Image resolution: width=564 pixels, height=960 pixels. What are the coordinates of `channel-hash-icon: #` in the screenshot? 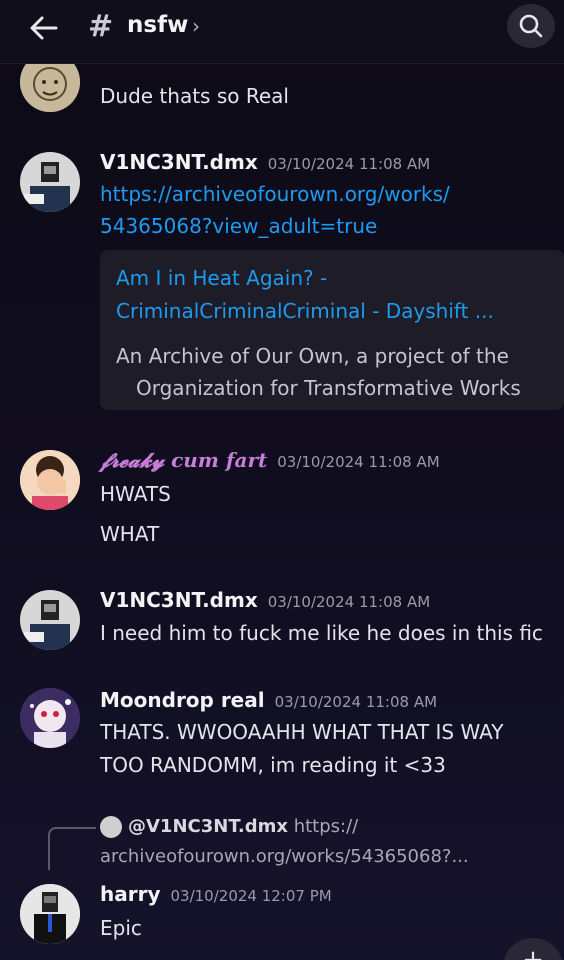 It's located at (101, 26).